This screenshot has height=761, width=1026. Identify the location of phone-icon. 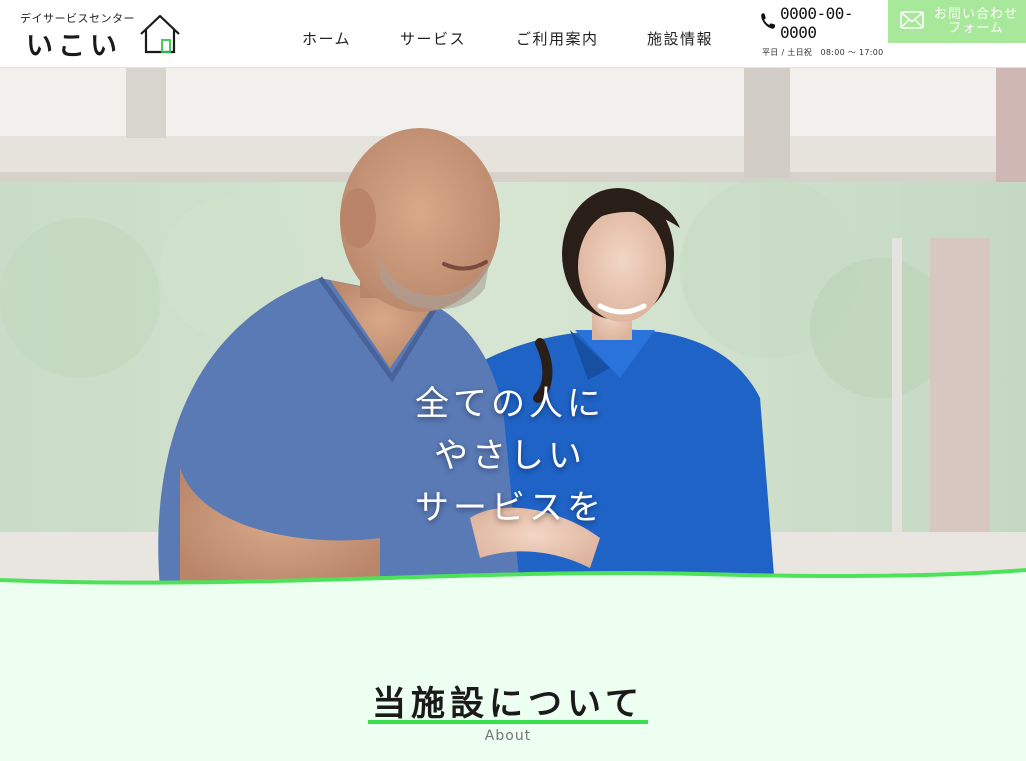
(768, 23).